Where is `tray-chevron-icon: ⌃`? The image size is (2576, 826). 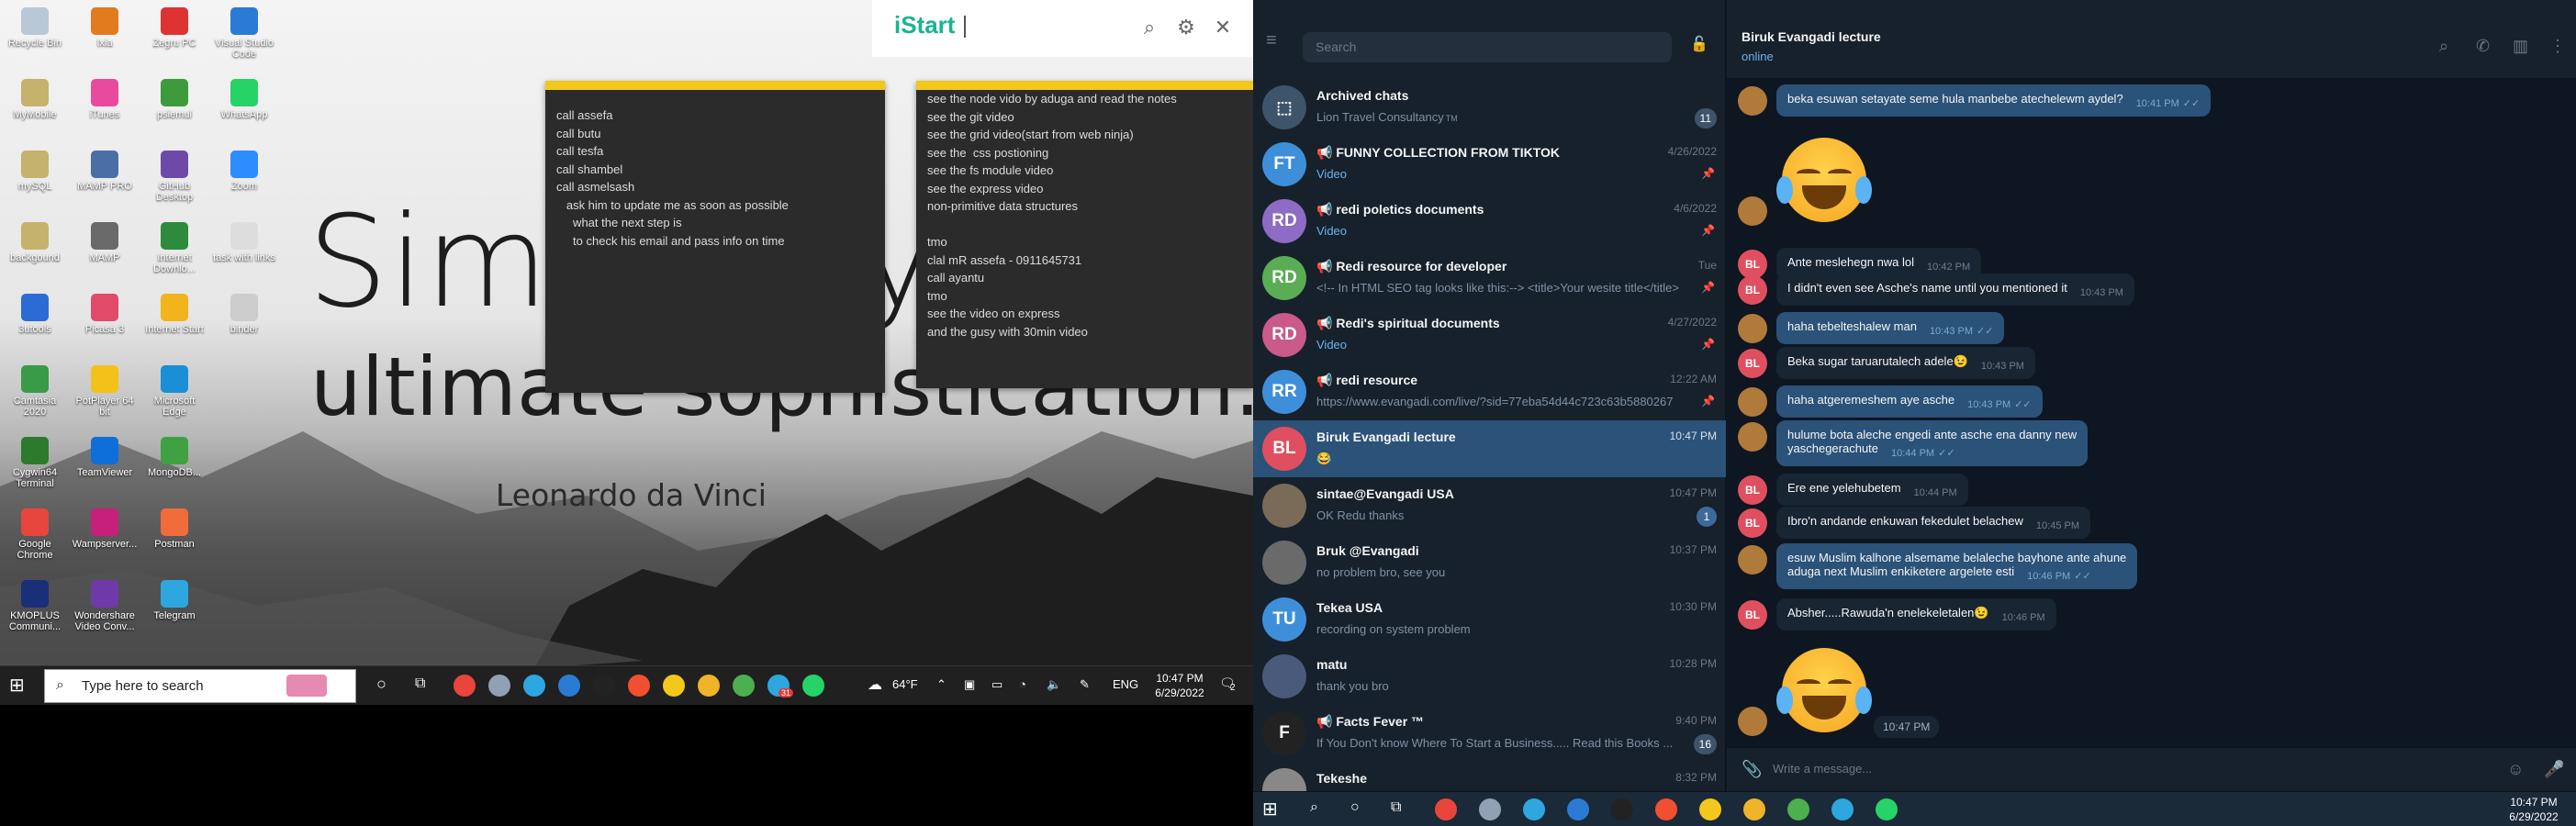 tray-chevron-icon: ⌃ is located at coordinates (941, 684).